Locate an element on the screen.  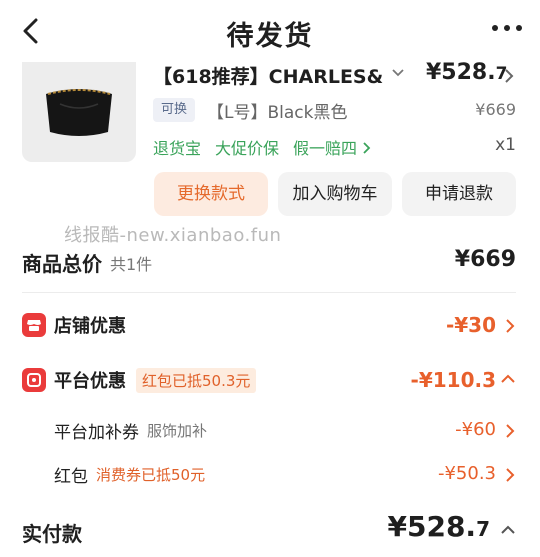
swap-style-button: 更换款式 is located at coordinates (211, 194).